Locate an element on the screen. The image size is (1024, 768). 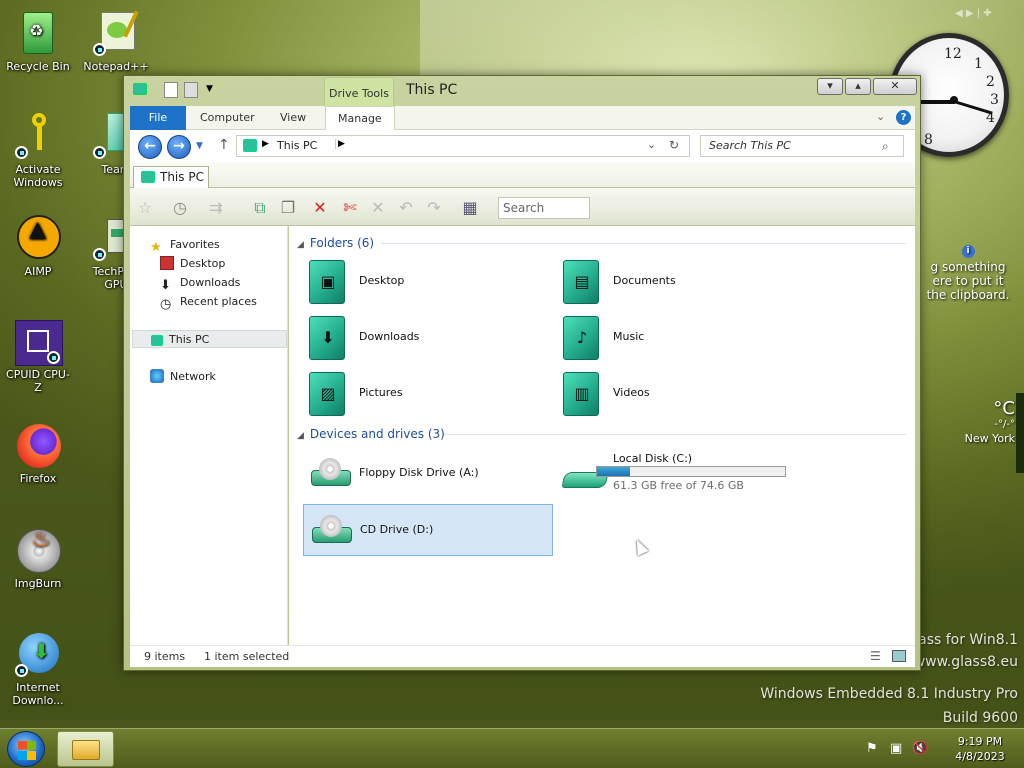
action-center-flag-icon: ⚑ is located at coordinates (872, 748).